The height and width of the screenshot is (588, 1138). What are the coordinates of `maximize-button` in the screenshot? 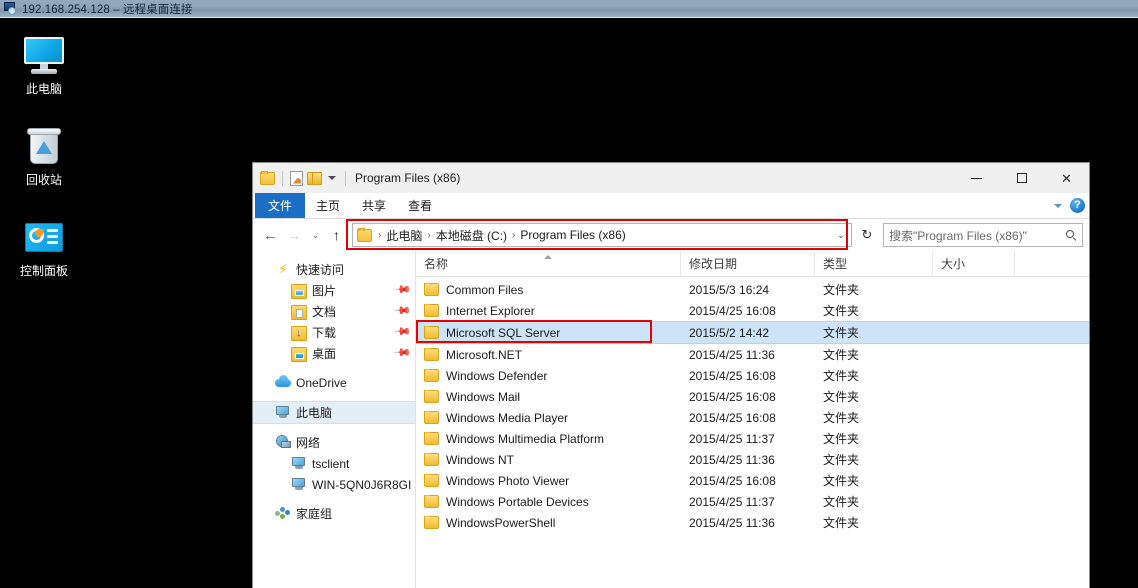 It's located at (1021, 178).